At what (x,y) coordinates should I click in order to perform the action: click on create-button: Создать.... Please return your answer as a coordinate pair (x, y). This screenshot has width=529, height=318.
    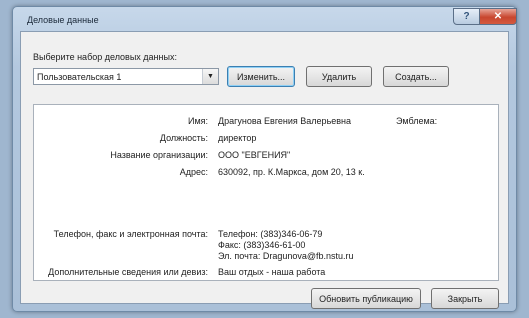
    Looking at the image, I should click on (416, 76).